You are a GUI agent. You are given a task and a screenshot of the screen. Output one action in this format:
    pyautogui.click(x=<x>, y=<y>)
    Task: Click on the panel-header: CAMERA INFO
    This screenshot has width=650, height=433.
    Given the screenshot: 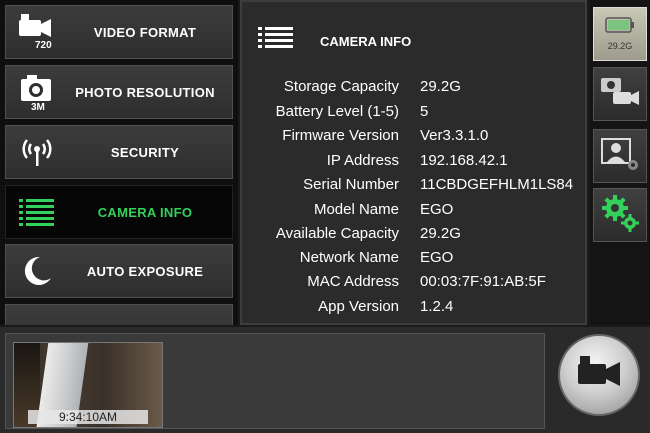 What is the action you would take?
    pyautogui.click(x=334, y=41)
    